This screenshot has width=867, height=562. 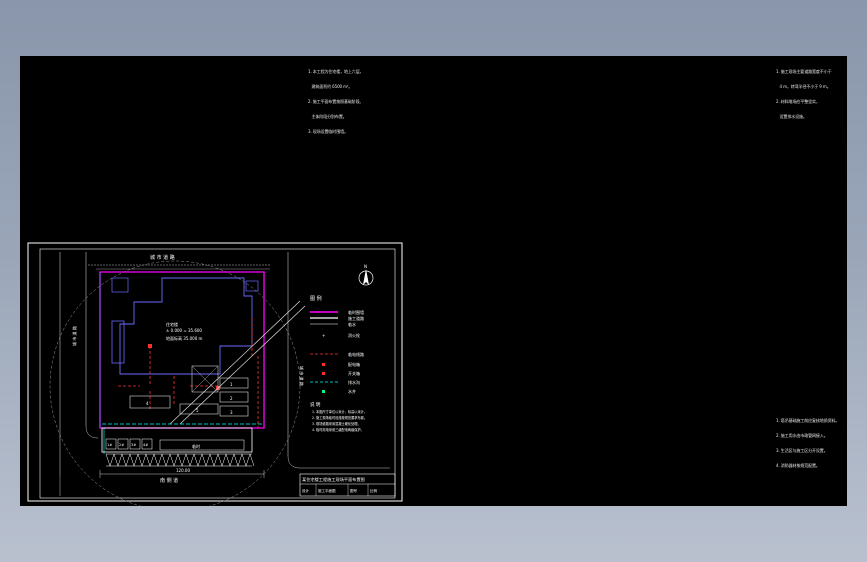 What do you see at coordinates (374, 490) in the screenshot?
I see `title-cell-4: 比例` at bounding box center [374, 490].